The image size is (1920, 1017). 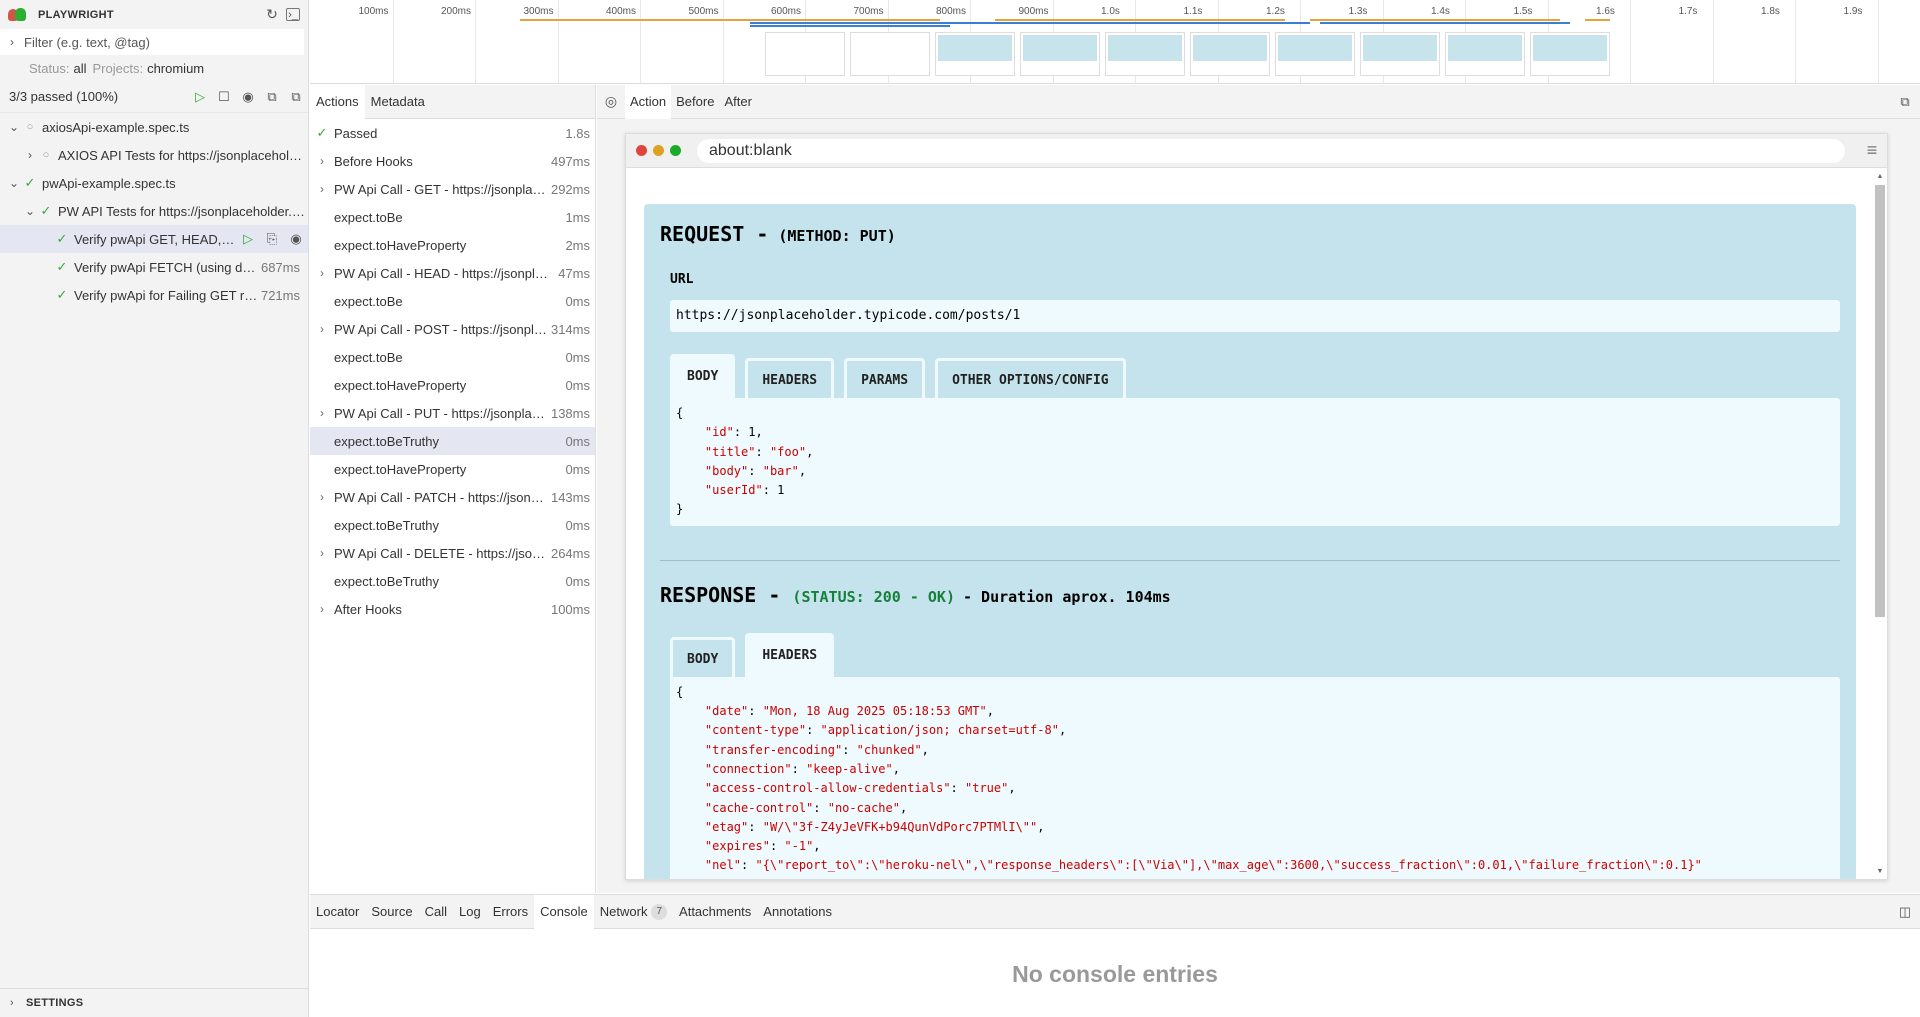 What do you see at coordinates (885, 378) in the screenshot?
I see `tab-request-params: PARAMS` at bounding box center [885, 378].